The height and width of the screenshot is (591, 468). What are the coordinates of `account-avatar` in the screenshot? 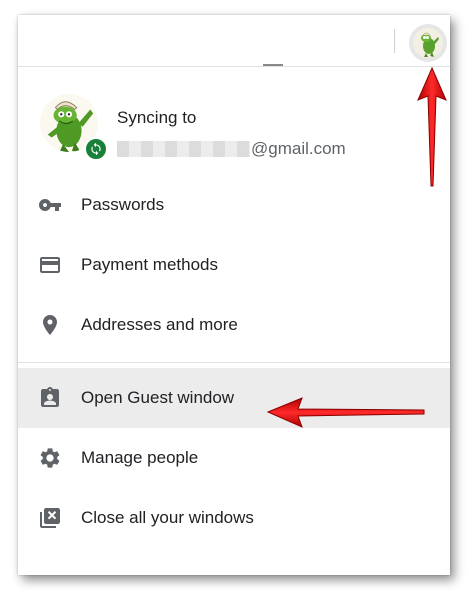 It's located at (74, 127).